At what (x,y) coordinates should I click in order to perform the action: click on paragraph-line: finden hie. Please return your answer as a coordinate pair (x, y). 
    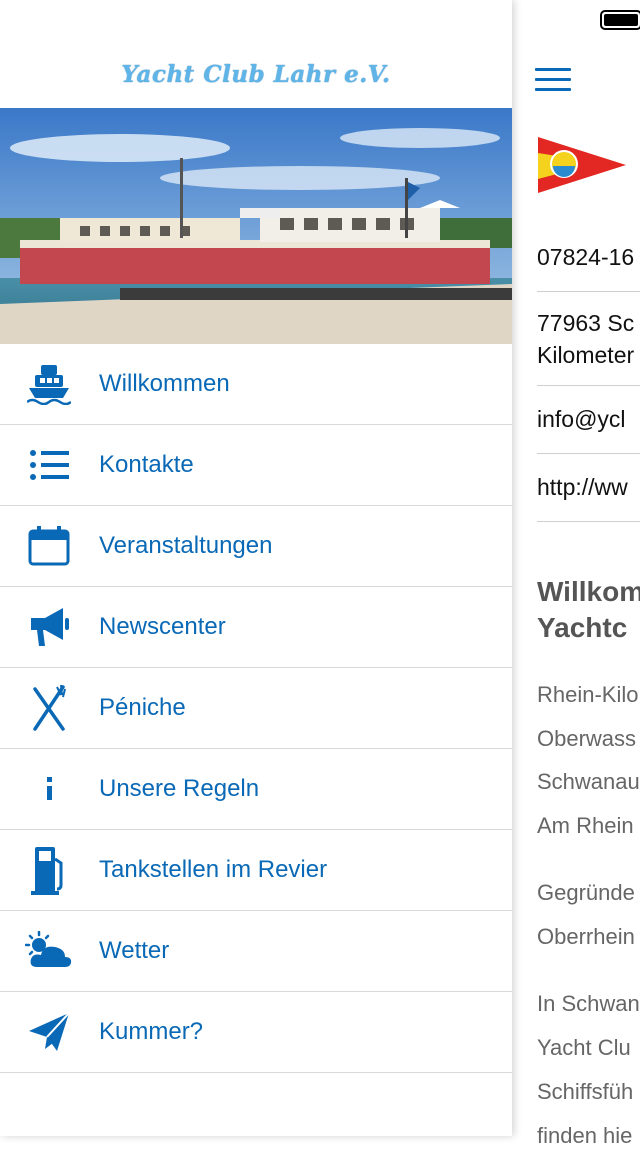
    Looking at the image, I should click on (585, 1135).